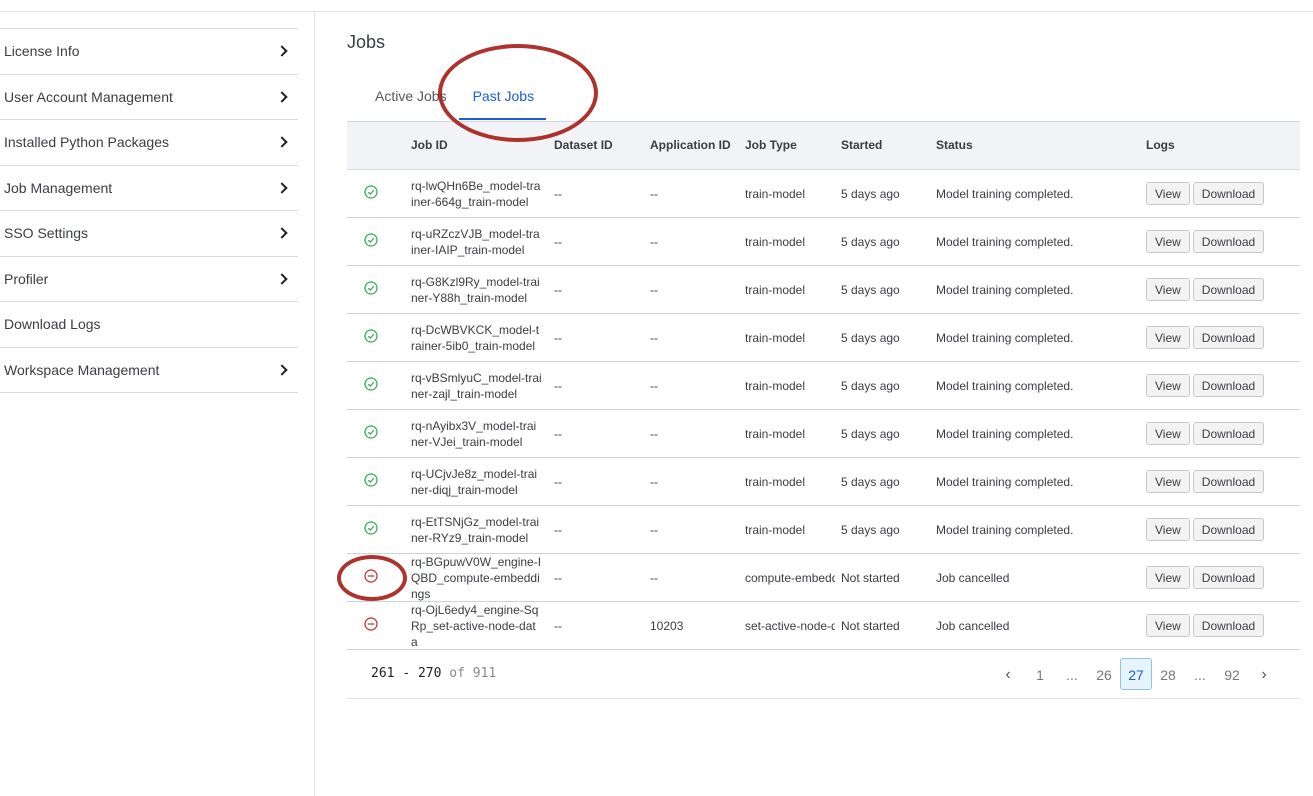 Image resolution: width=1313 pixels, height=796 pixels. What do you see at coordinates (882, 146) in the screenshot?
I see `col-header-started: Started` at bounding box center [882, 146].